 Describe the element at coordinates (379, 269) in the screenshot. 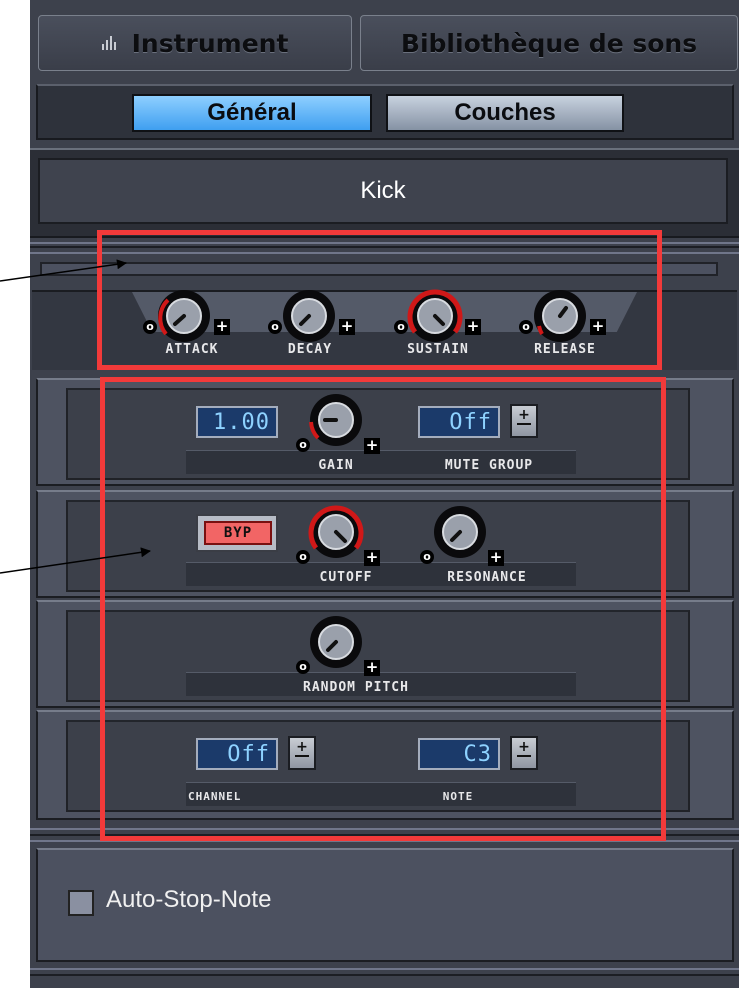

I see `adsr-shelf-top` at that location.